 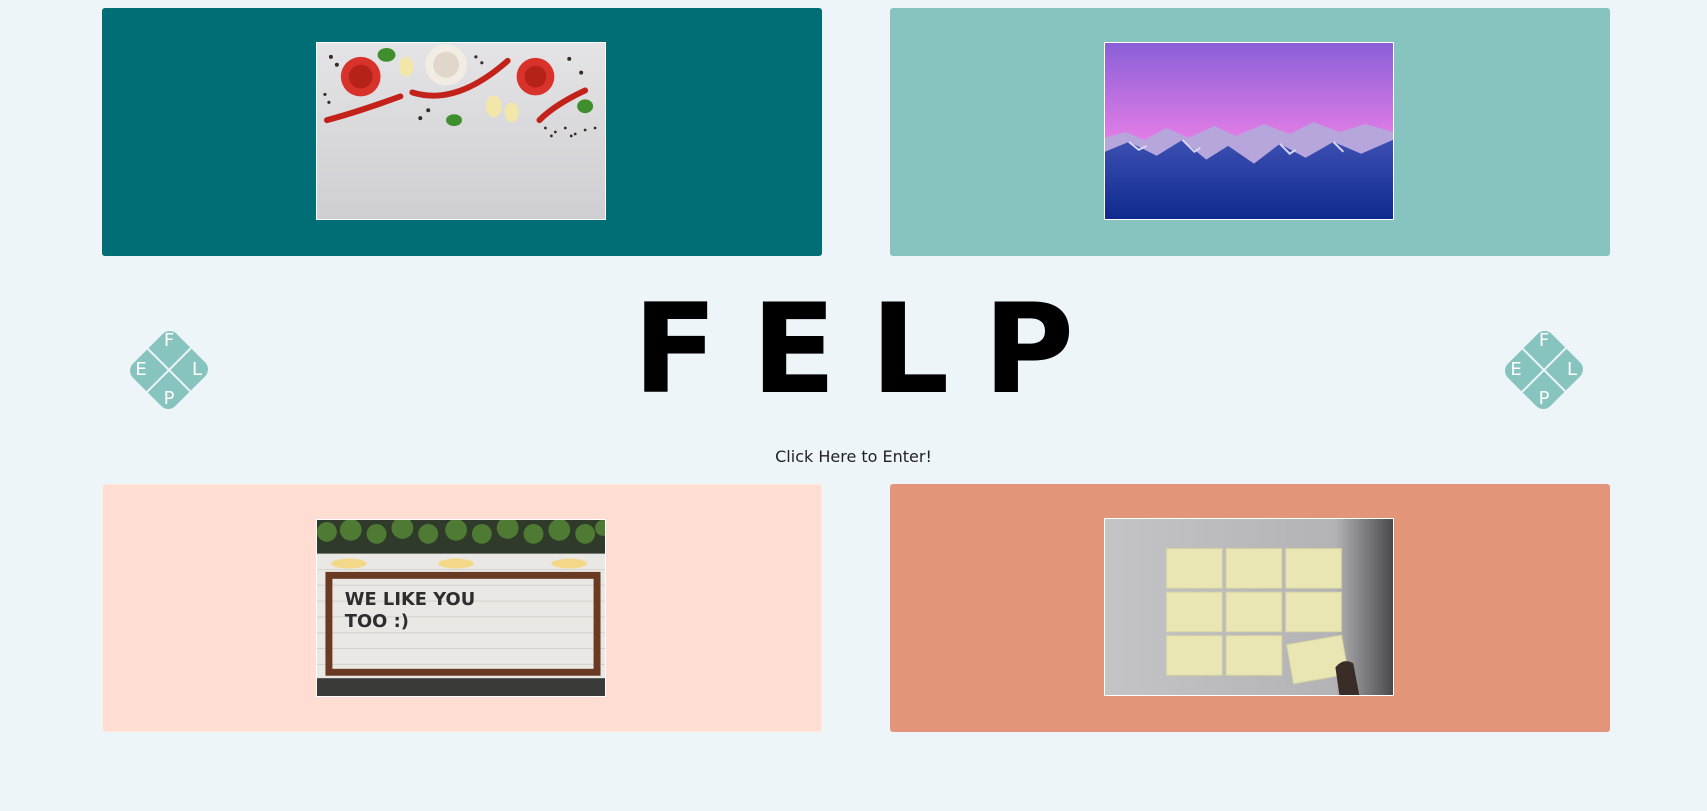 What do you see at coordinates (377, 621) in the screenshot?
I see `sign-text-line2: TOO :)` at bounding box center [377, 621].